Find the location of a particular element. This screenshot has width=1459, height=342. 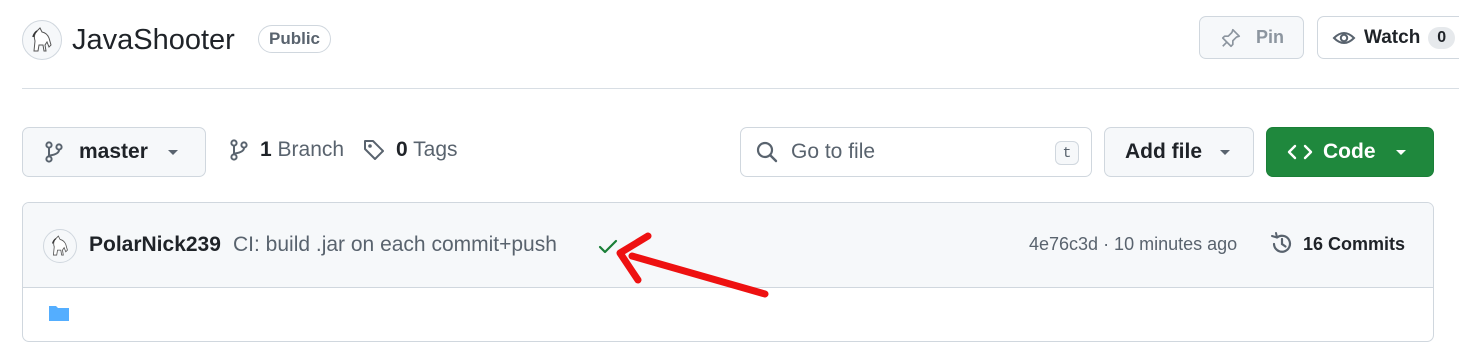

watch-label: Watch is located at coordinates (1392, 37).